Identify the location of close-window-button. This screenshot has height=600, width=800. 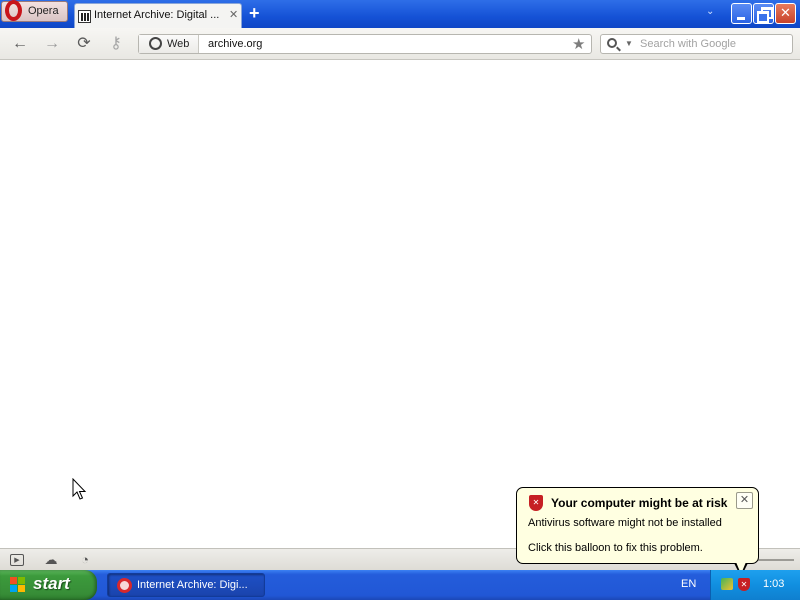
(785, 13).